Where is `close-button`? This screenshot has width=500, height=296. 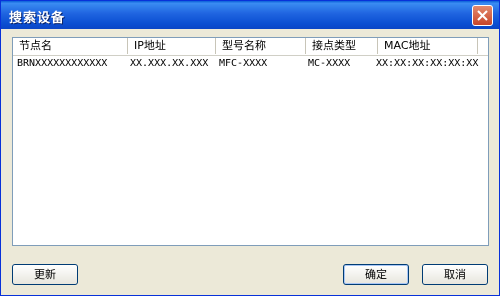 close-button is located at coordinates (482, 15).